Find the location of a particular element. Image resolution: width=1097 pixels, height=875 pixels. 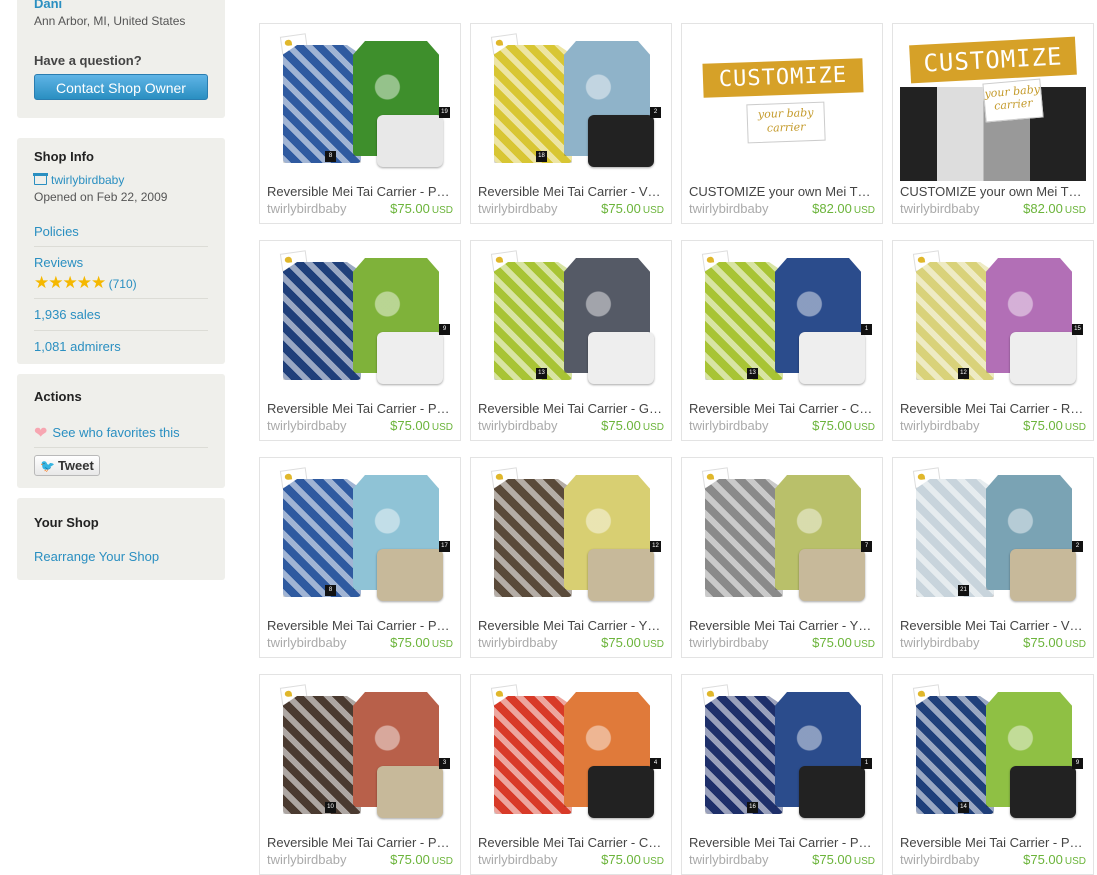

question-heading: Have a question? is located at coordinates (88, 60).